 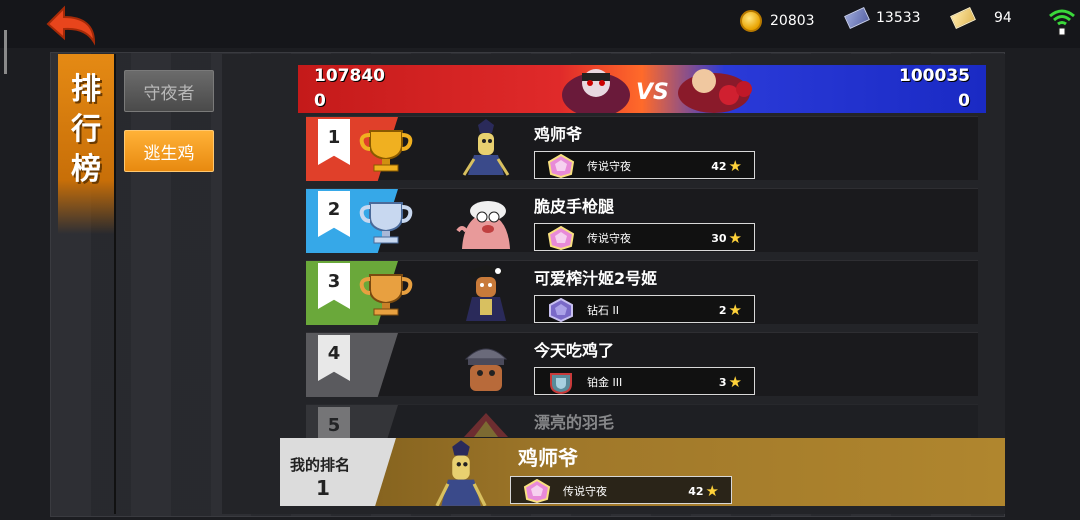 I want to click on my-rank-label: 我的排名, so click(x=320, y=465).